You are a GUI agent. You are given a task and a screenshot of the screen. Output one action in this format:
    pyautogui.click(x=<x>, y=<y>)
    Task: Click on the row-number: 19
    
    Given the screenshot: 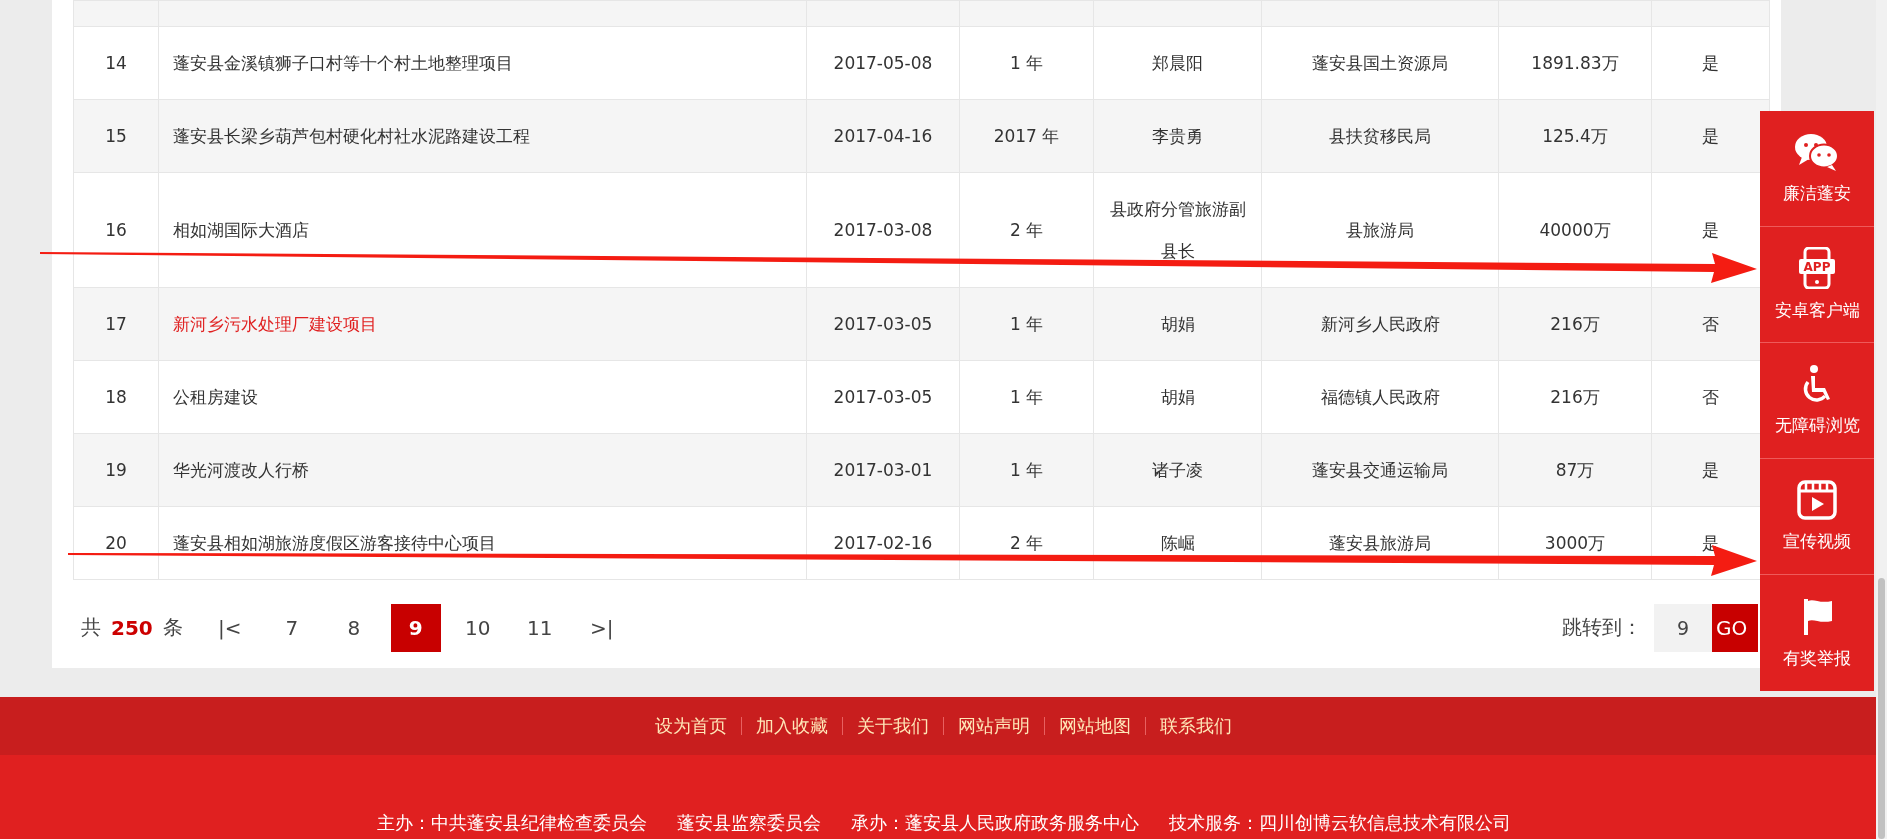 What is the action you would take?
    pyautogui.click(x=116, y=470)
    